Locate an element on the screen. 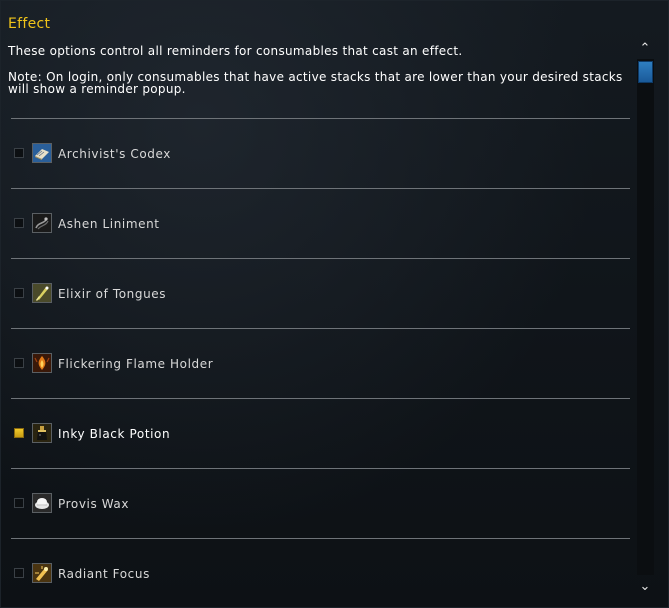 The width and height of the screenshot is (669, 608). list-item: Ashen Liniment is located at coordinates (320, 223).